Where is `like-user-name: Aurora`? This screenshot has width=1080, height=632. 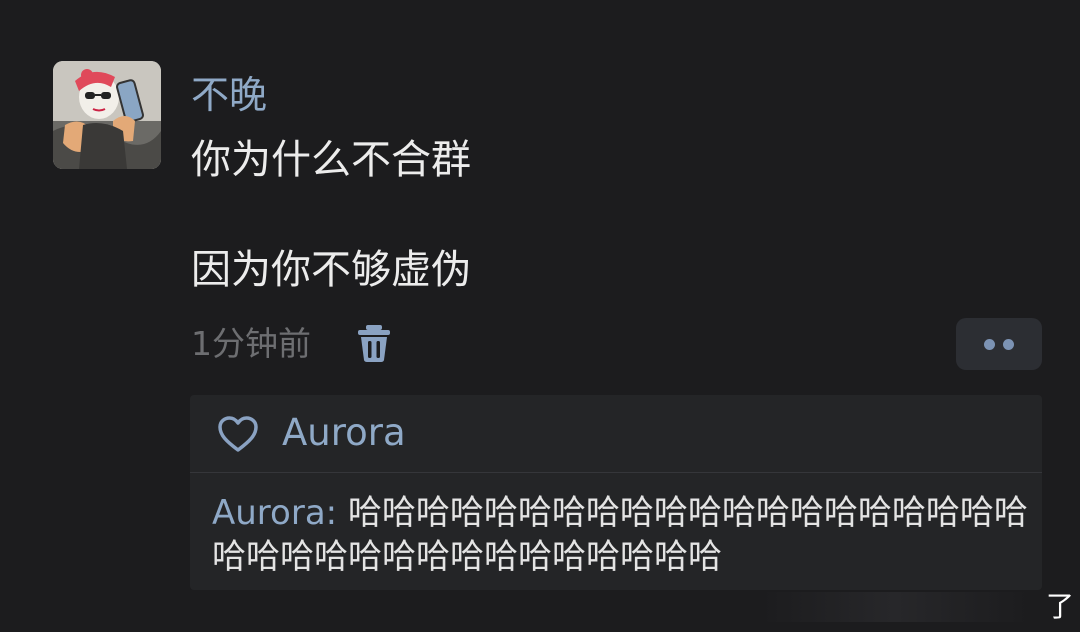 like-user-name: Aurora is located at coordinates (344, 433).